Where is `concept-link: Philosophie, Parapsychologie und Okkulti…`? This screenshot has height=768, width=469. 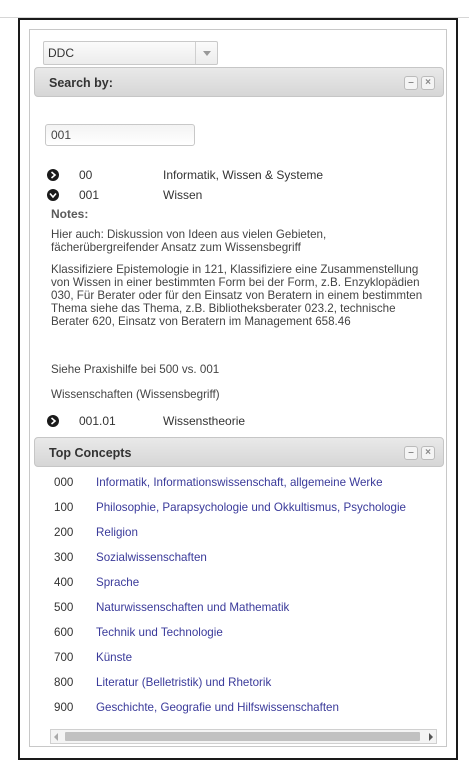
concept-link: Philosophie, Parapsychologie und Okkulti… is located at coordinates (251, 507).